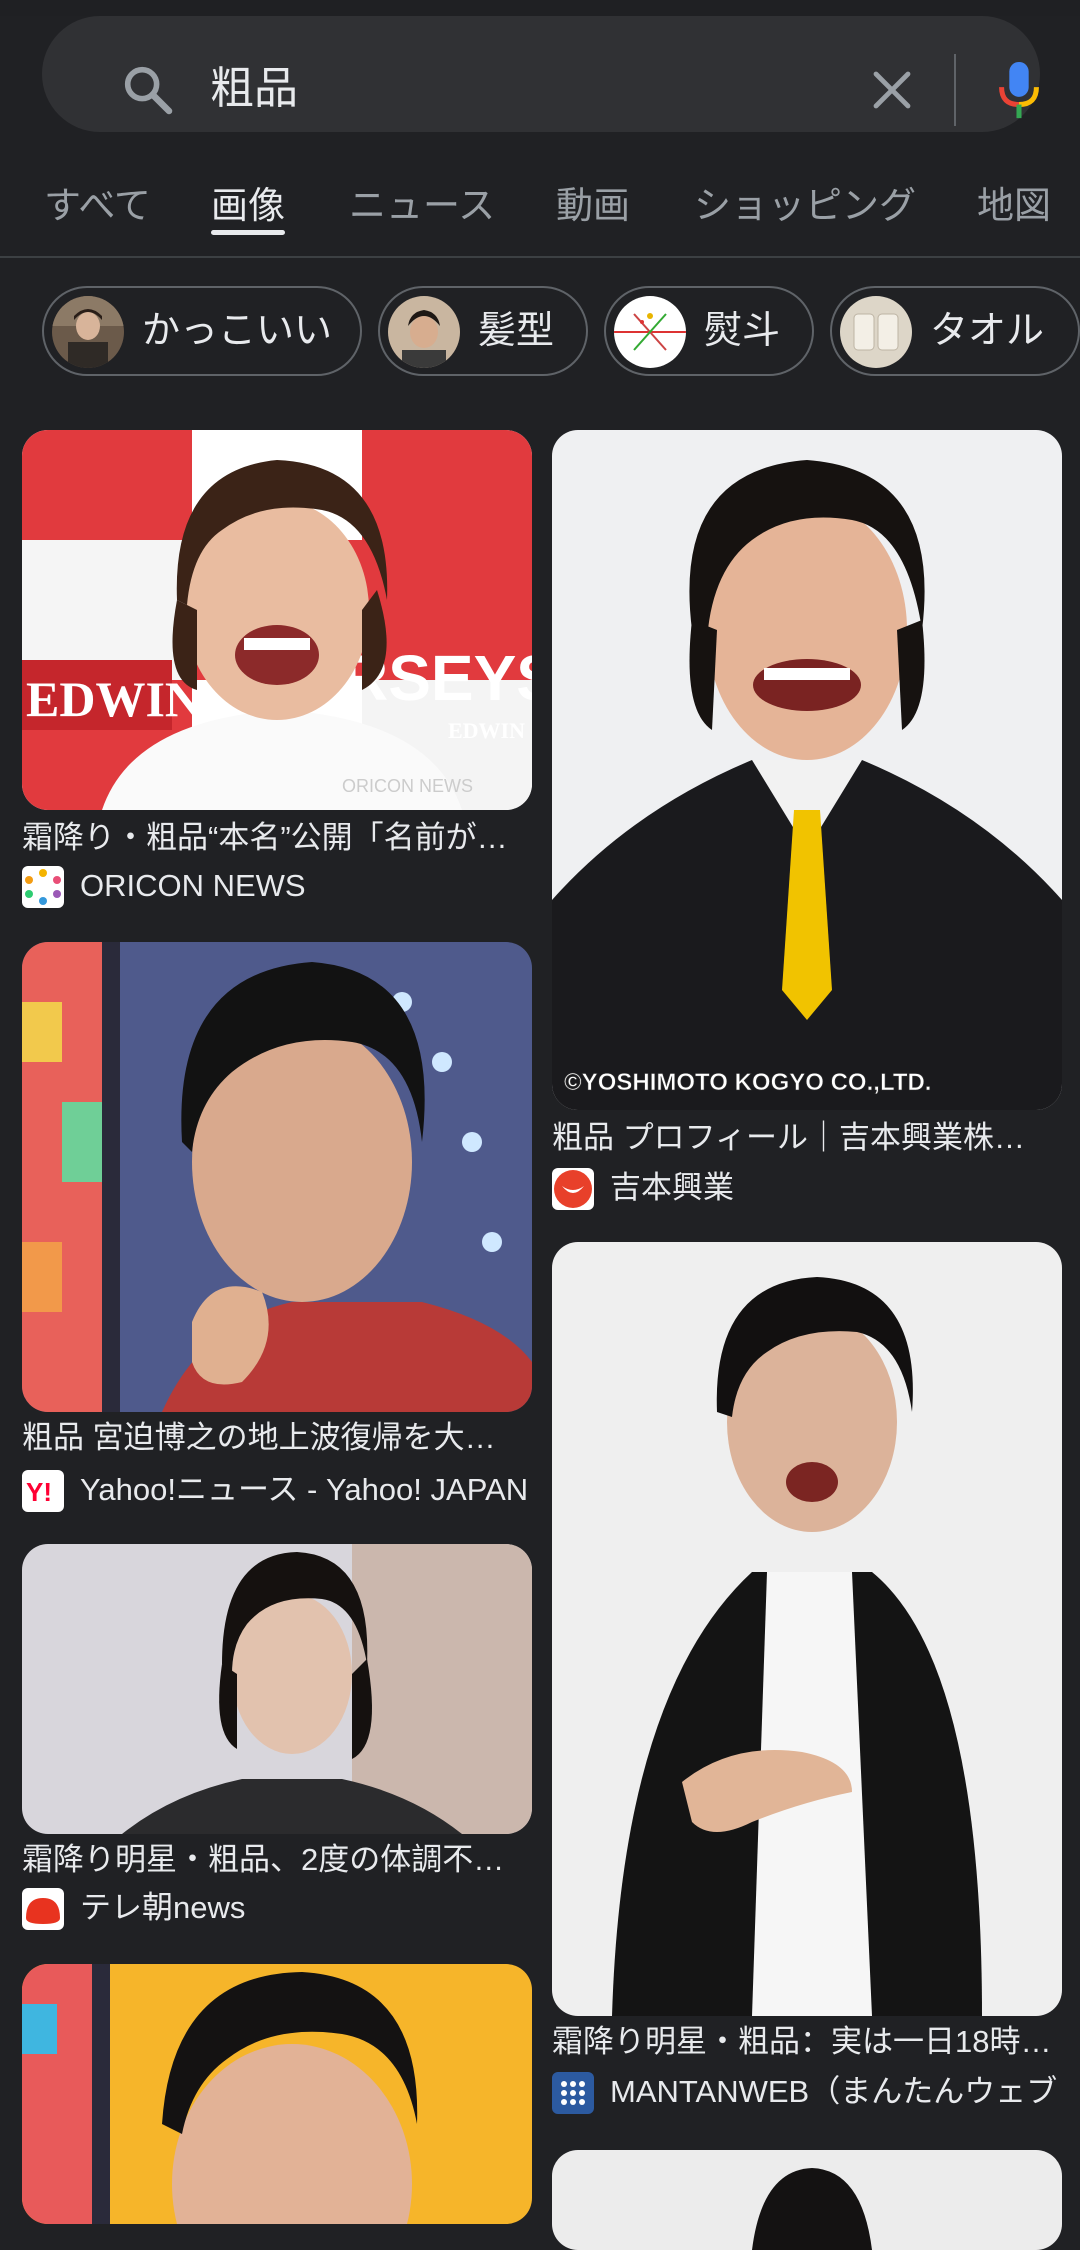 The width and height of the screenshot is (1080, 2250). Describe the element at coordinates (422, 206) in the screenshot. I see `tab-news: ニュース` at that location.